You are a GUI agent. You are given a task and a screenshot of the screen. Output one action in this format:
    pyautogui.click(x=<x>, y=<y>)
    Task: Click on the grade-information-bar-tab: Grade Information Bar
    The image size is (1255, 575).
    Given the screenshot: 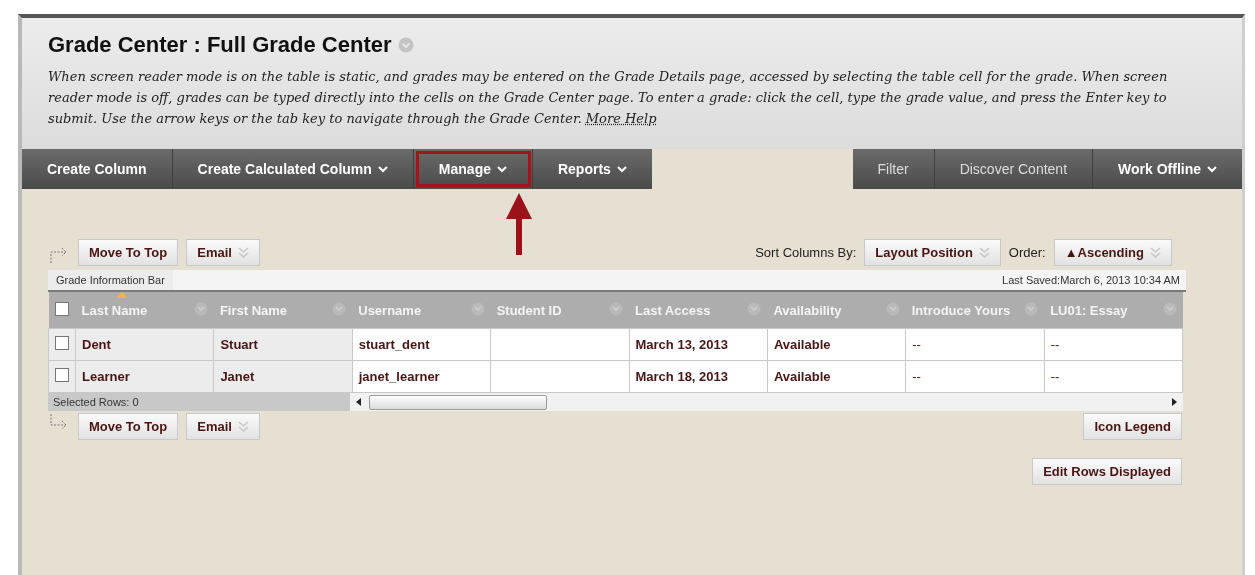 What is the action you would take?
    pyautogui.click(x=110, y=280)
    